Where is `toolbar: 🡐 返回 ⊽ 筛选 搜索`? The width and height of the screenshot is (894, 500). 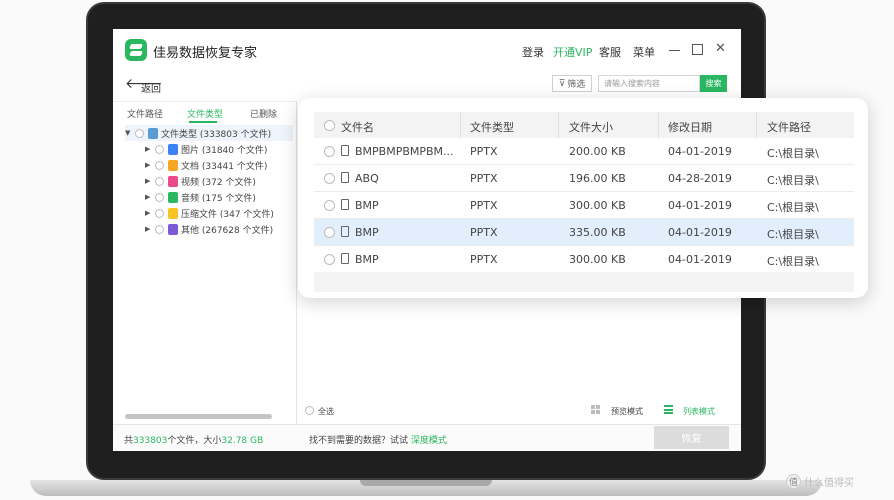
toolbar: 🡐 返回 ⊽ 筛选 搜索 is located at coordinates (427, 86).